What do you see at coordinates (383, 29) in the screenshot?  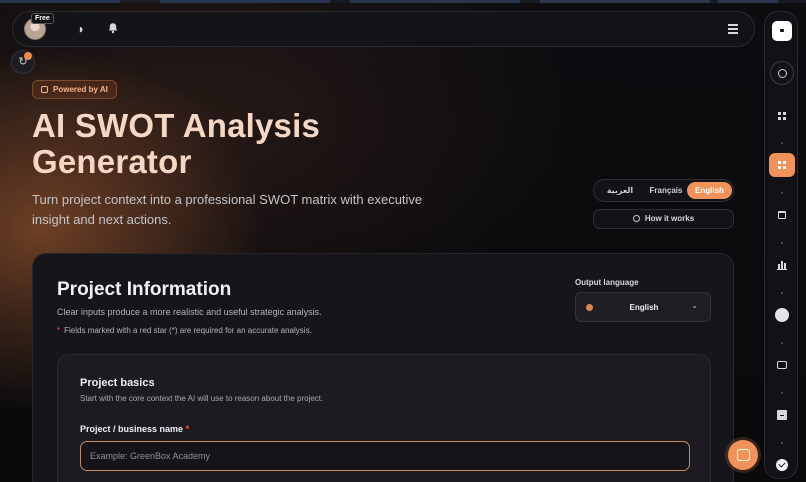 I see `top-navbar: Free ◑` at bounding box center [383, 29].